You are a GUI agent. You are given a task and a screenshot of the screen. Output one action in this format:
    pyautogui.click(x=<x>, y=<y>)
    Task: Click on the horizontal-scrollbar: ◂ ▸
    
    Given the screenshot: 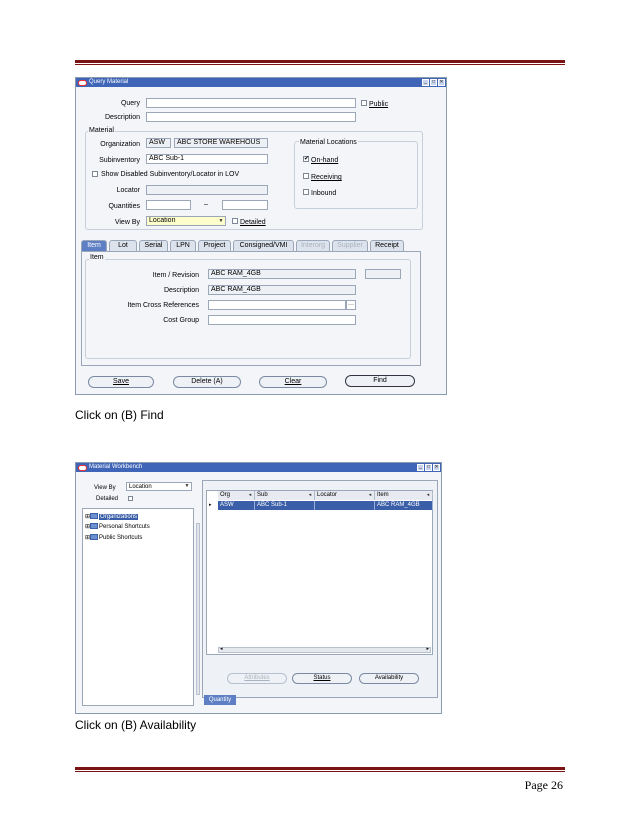 What is the action you would take?
    pyautogui.click(x=324, y=649)
    